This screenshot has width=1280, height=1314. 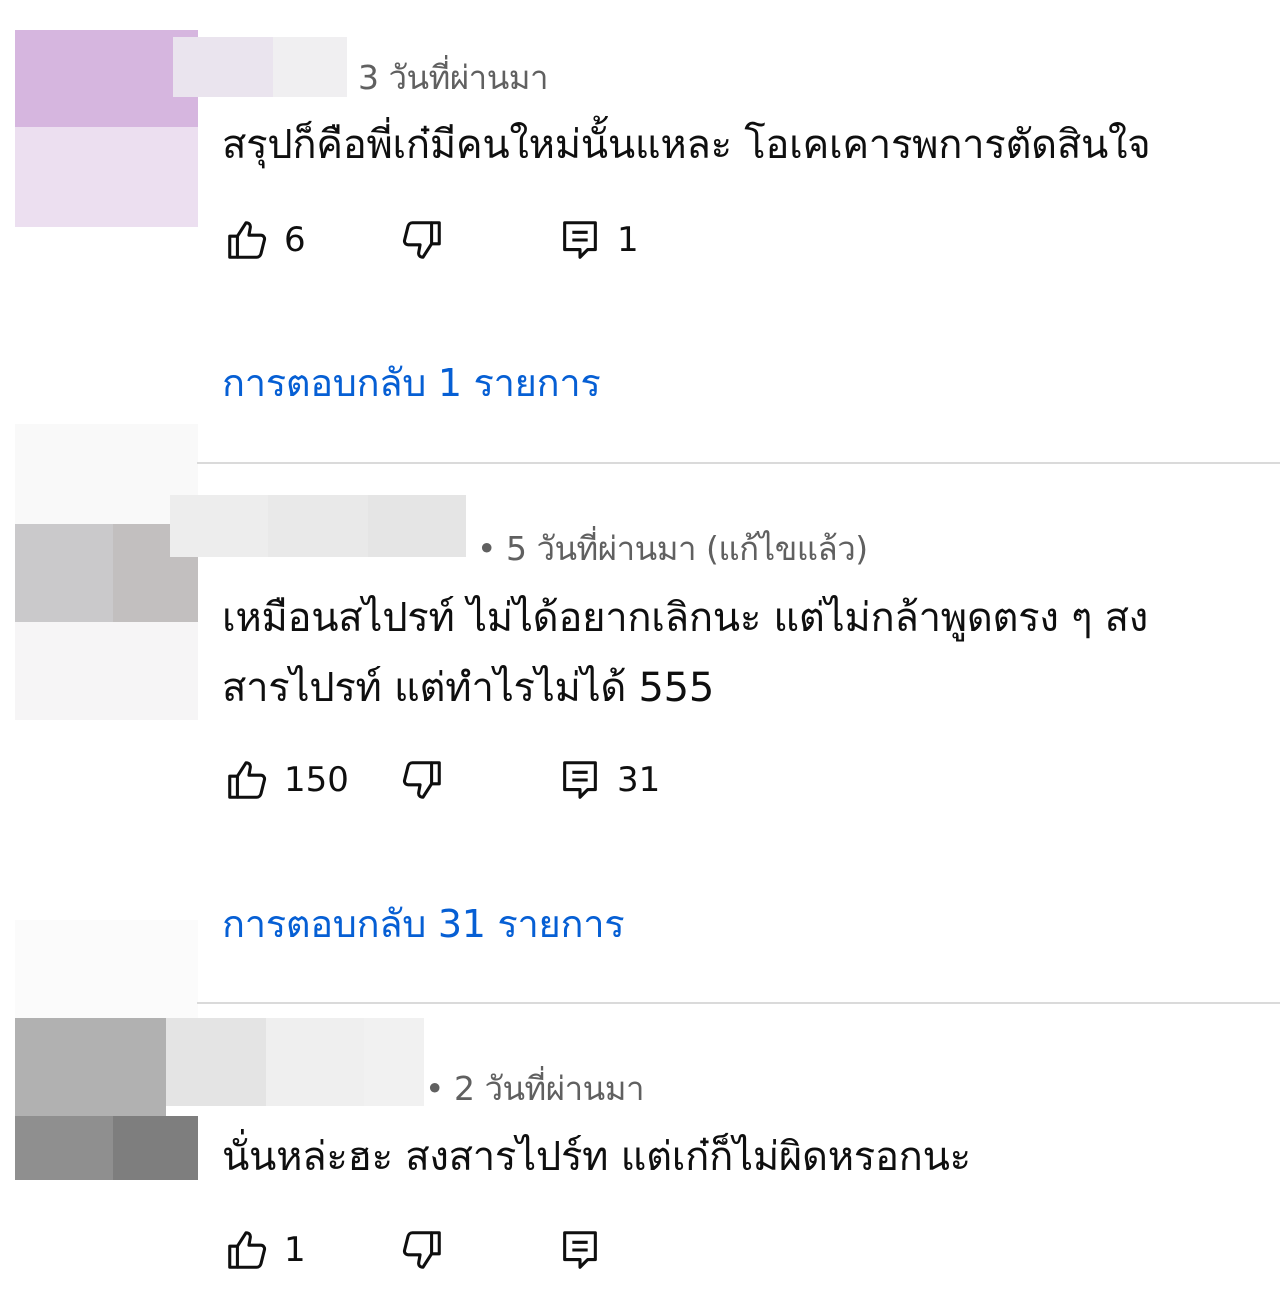 What do you see at coordinates (411, 382) in the screenshot?
I see `view-replies-link: การตอบกลับ 1 รายการ` at bounding box center [411, 382].